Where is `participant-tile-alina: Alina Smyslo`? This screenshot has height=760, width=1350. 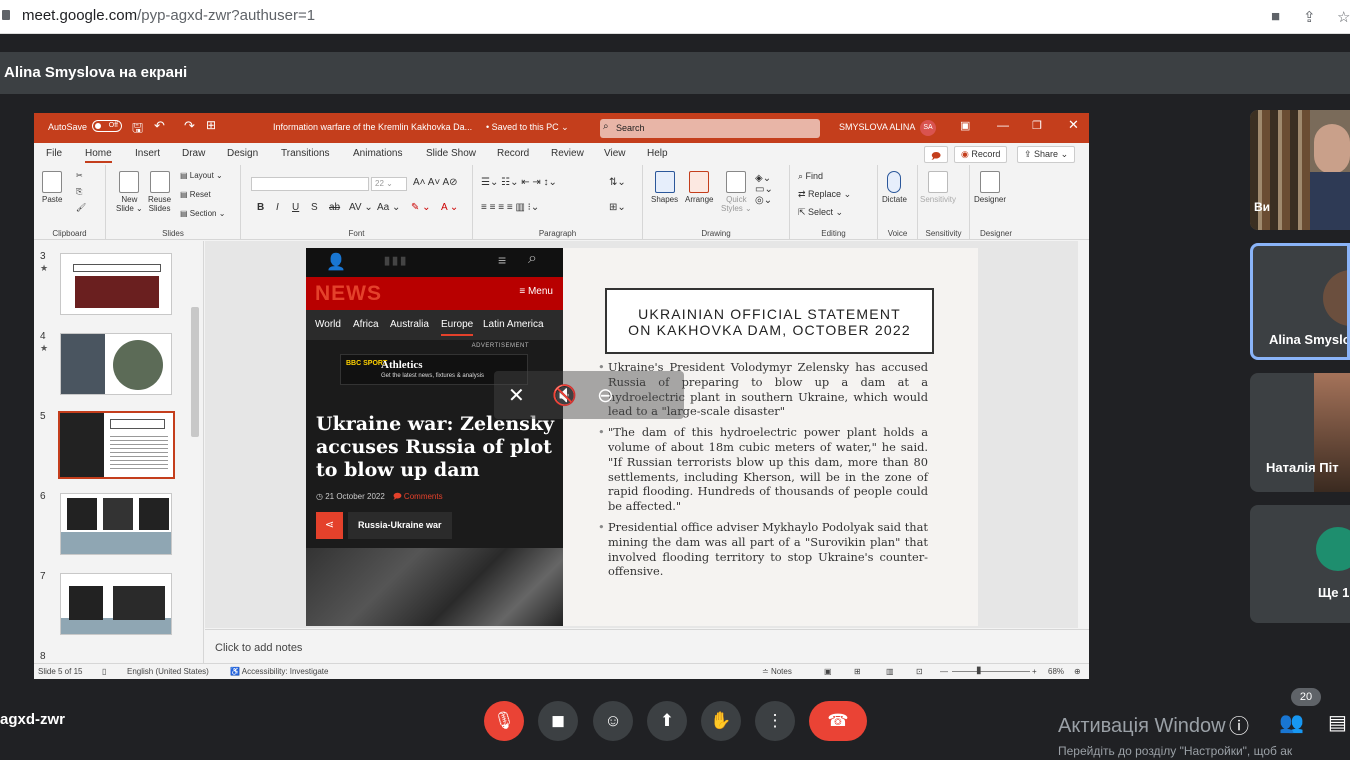
participant-tile-alina: Alina Smyslo is located at coordinates (1300, 301).